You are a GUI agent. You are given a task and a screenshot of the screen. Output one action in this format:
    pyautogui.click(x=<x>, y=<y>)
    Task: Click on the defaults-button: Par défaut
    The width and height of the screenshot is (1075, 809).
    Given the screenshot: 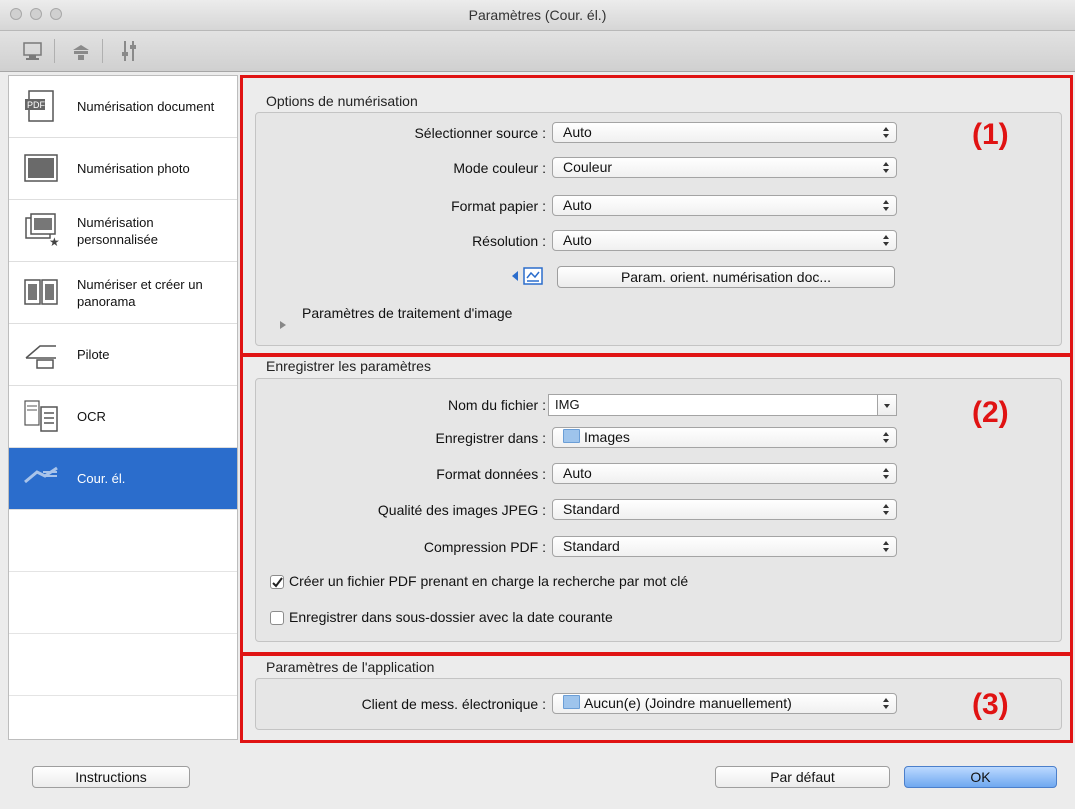 What is the action you would take?
    pyautogui.click(x=802, y=777)
    